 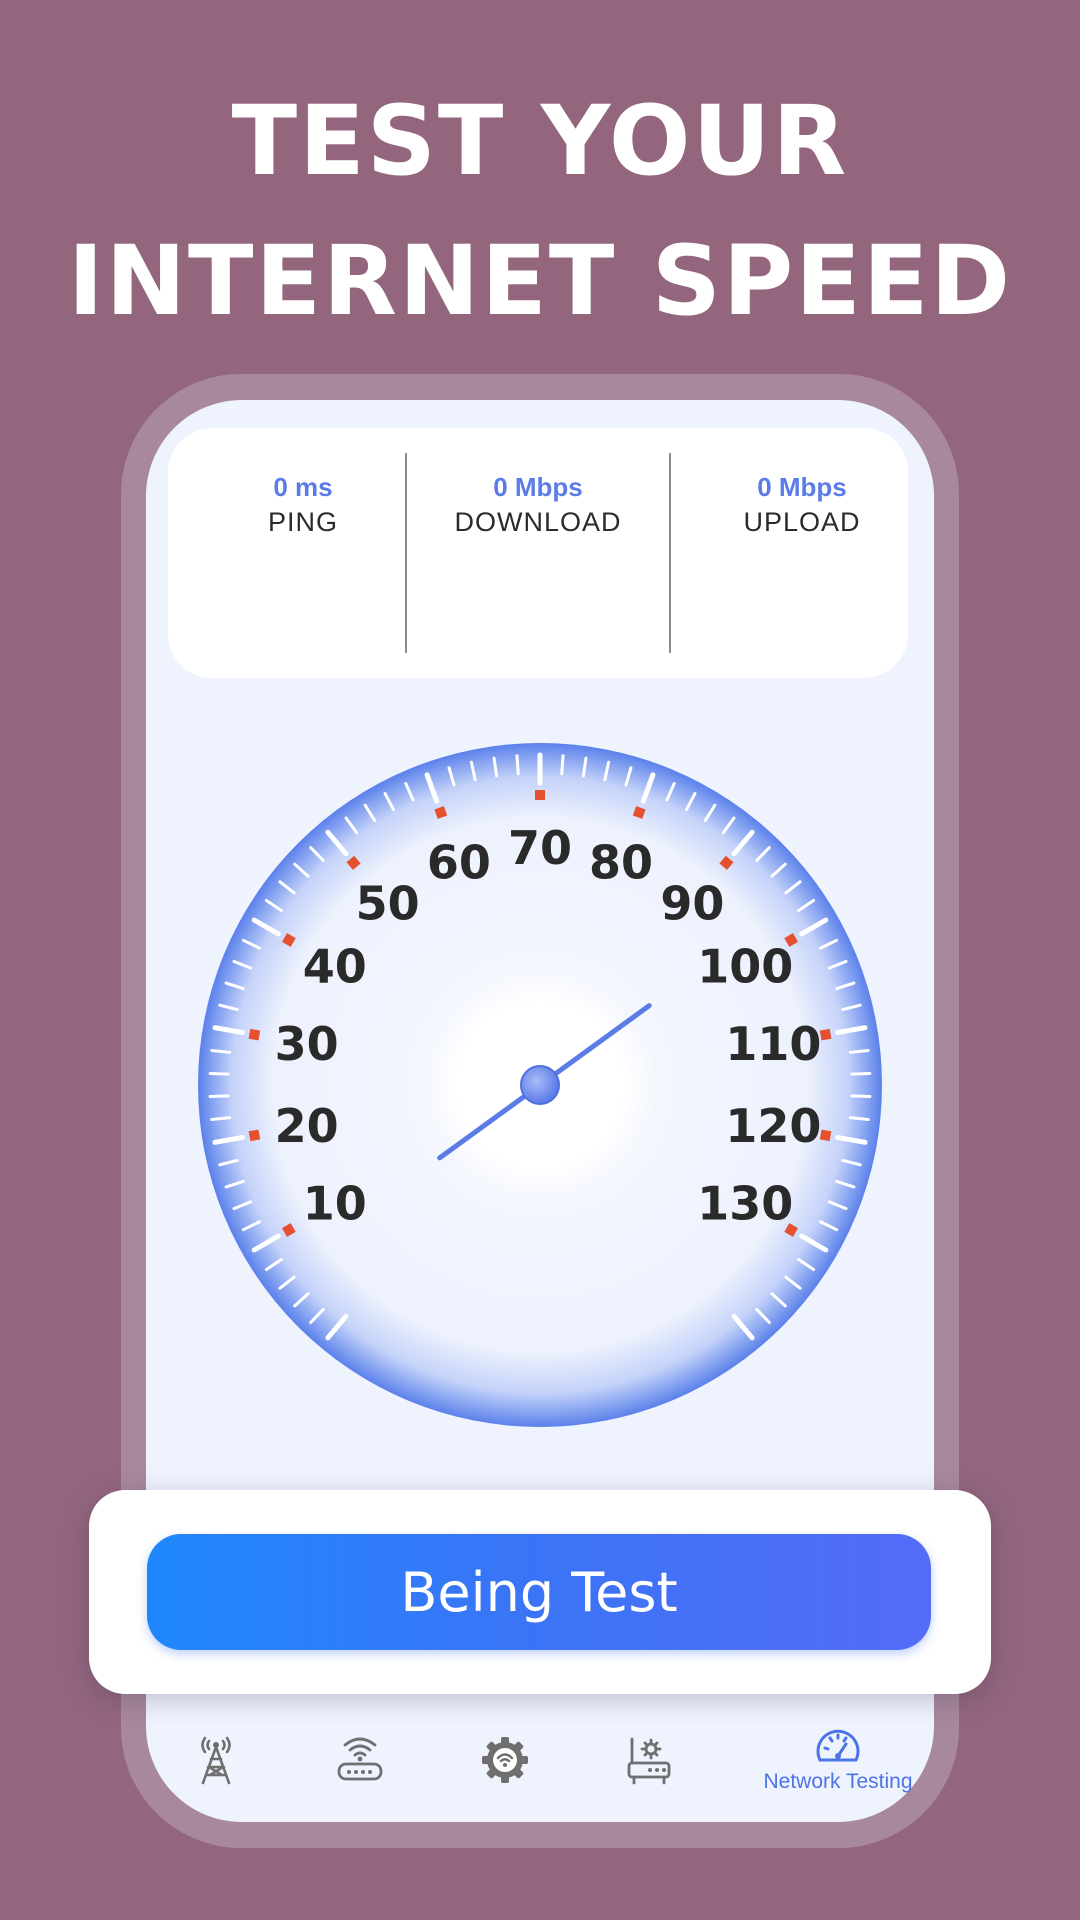 I want to click on upload-stat: 0 Mbps UPLOAD, so click(x=802, y=505).